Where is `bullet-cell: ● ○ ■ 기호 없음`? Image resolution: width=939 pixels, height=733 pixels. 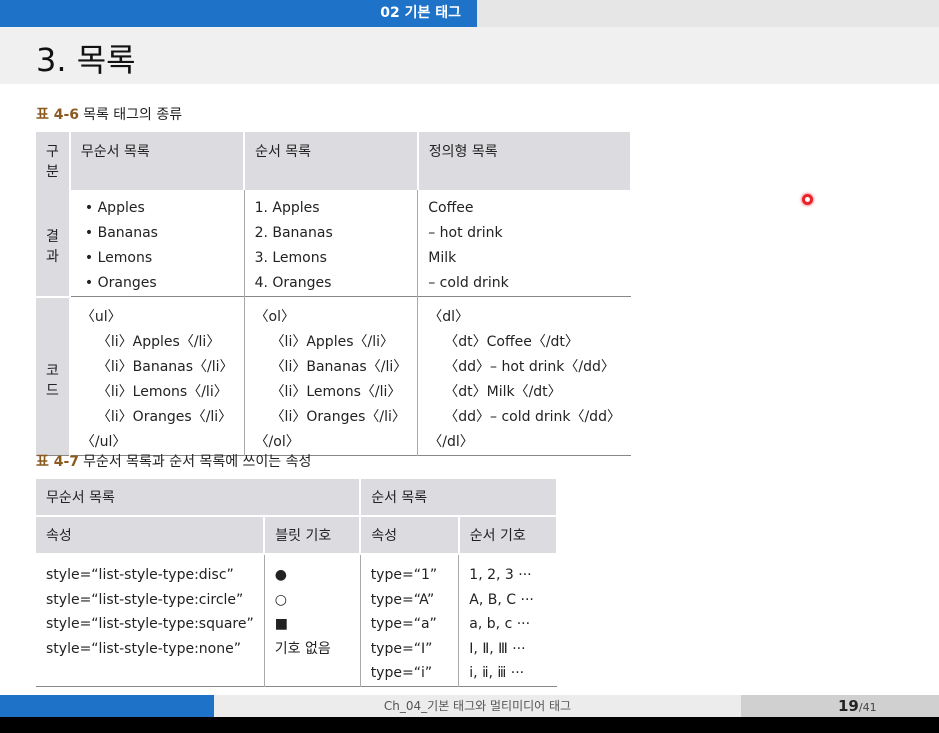 bullet-cell: ● ○ ■ 기호 없음 is located at coordinates (312, 620).